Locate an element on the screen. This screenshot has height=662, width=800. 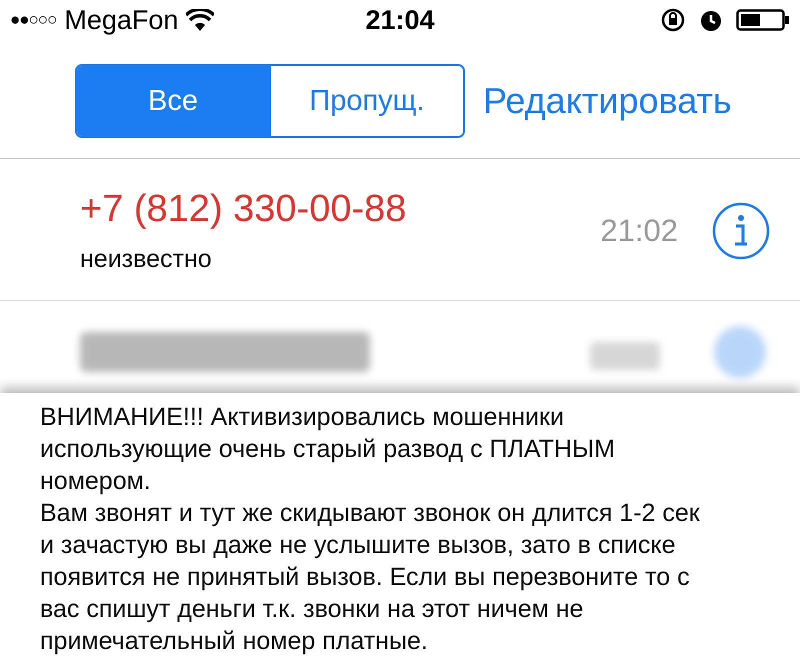
battery-icon is located at coordinates (763, 20).